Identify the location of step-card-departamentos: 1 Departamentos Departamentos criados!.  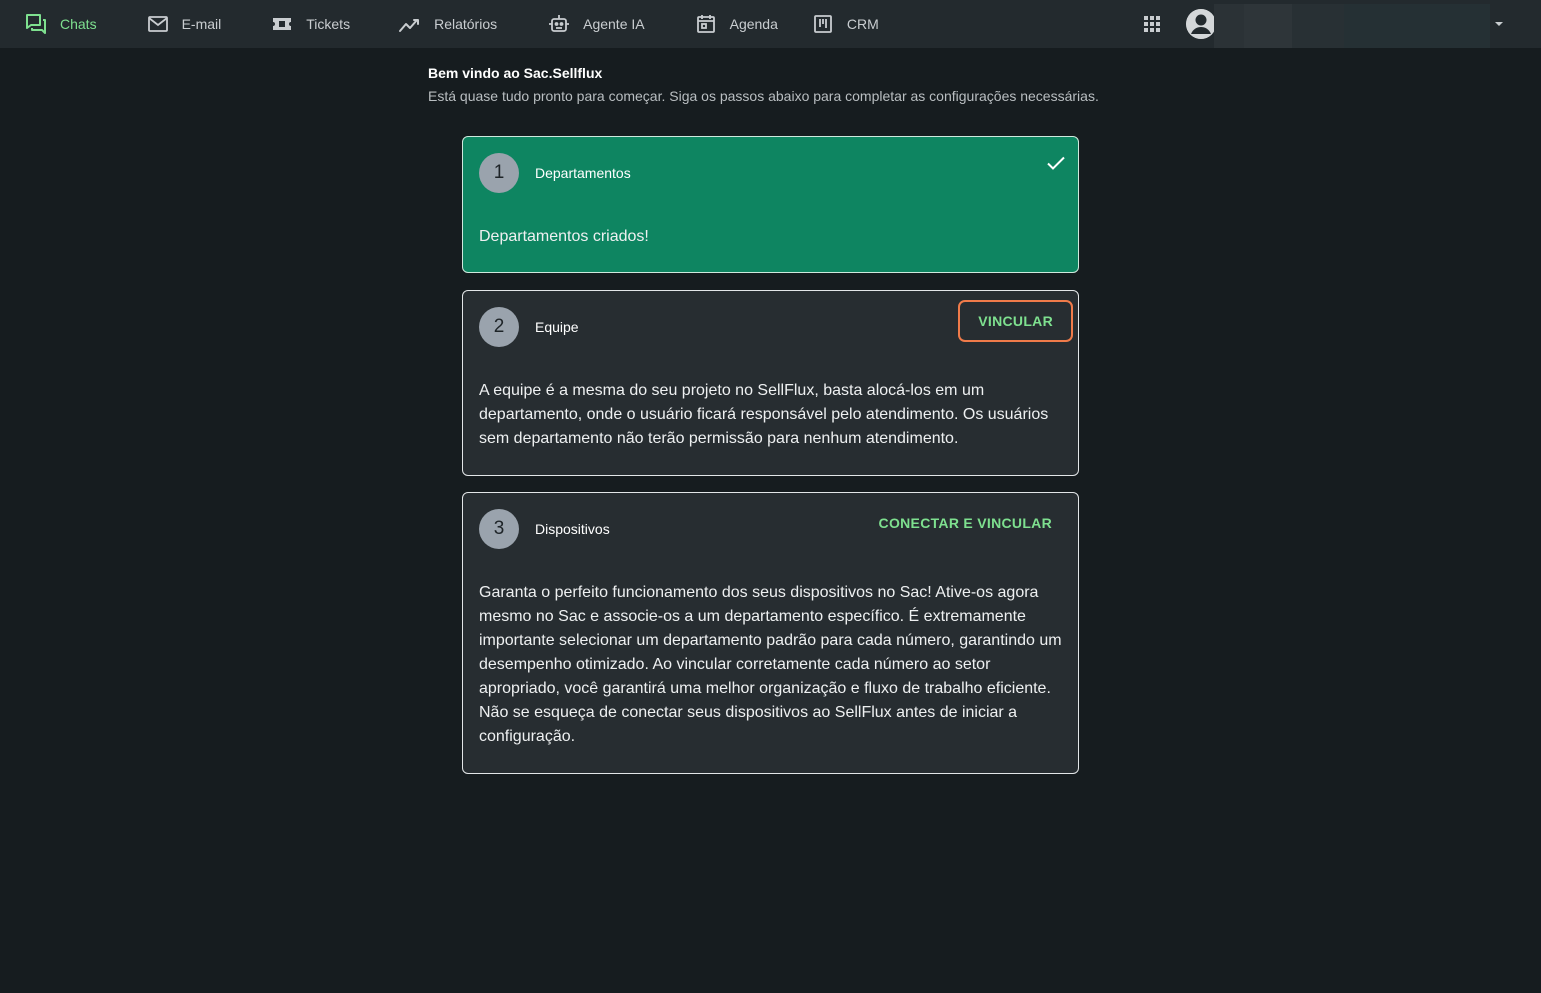
(770, 204).